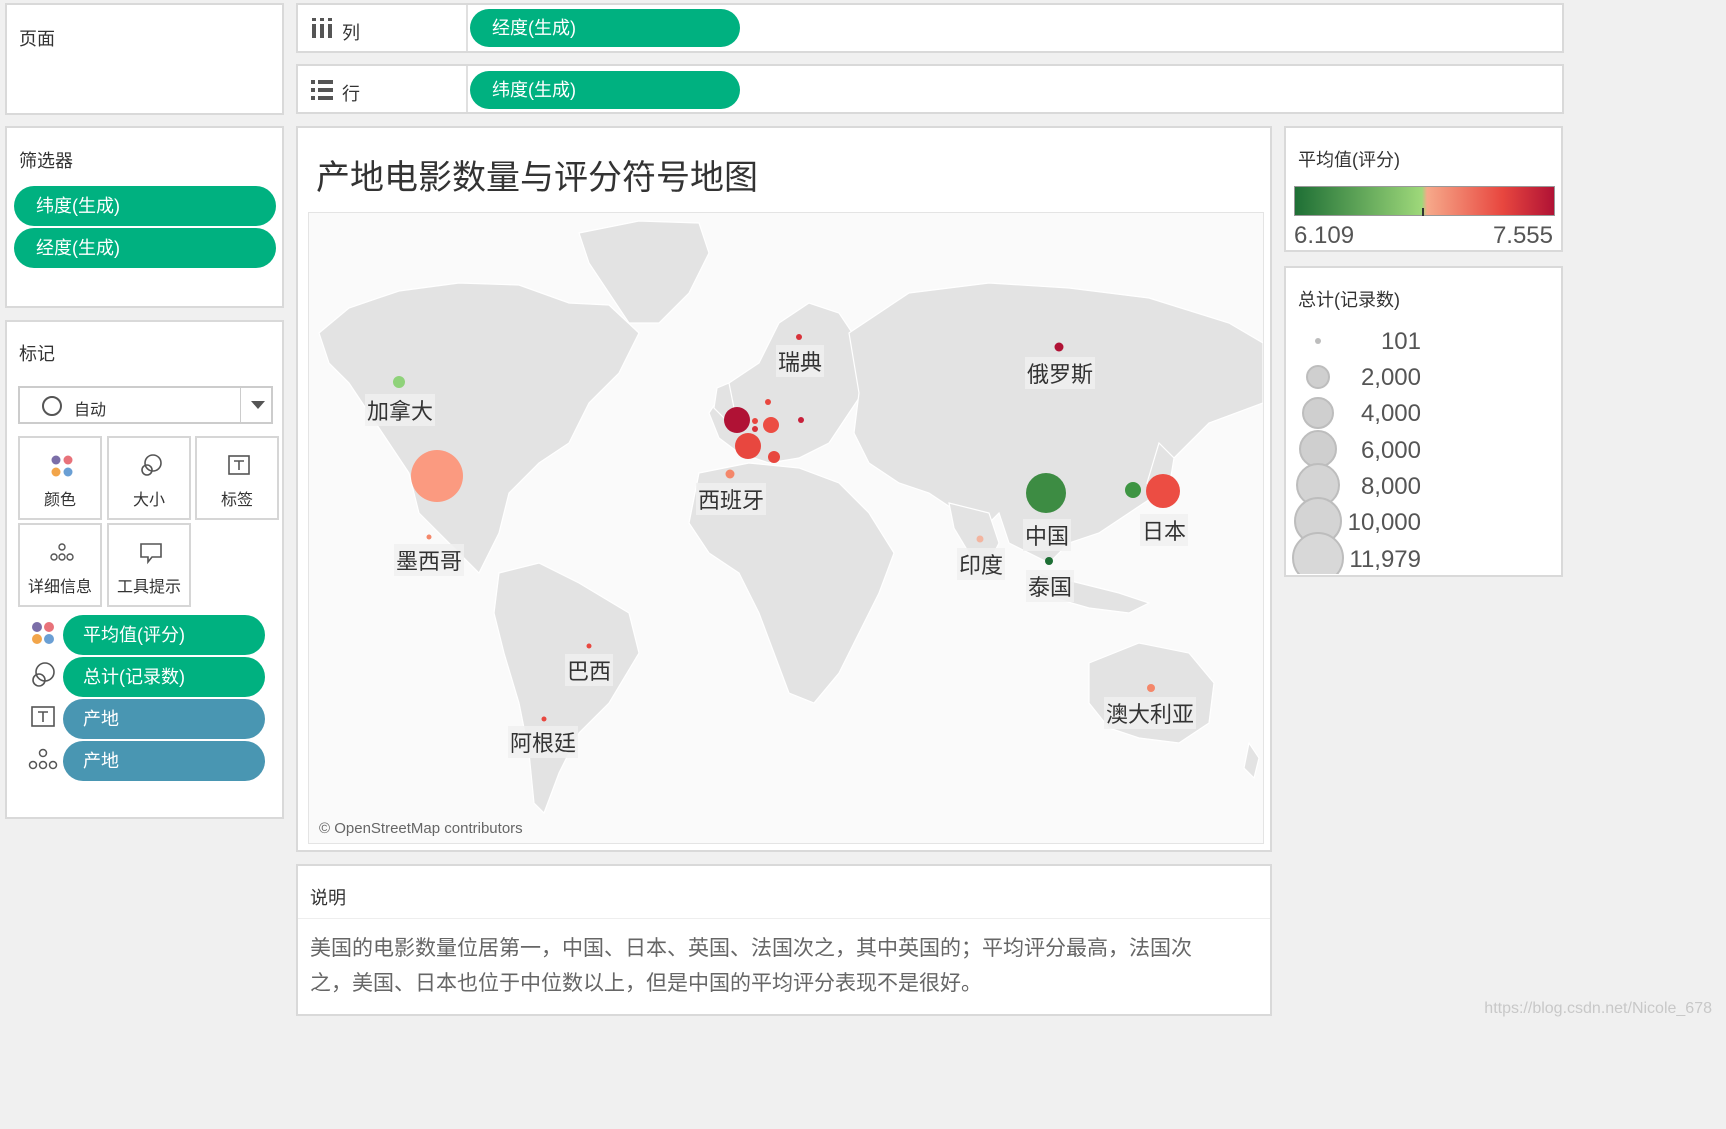 The height and width of the screenshot is (1129, 1726). Describe the element at coordinates (37, 354) in the screenshot. I see `marks-panel-title: 标记` at that location.